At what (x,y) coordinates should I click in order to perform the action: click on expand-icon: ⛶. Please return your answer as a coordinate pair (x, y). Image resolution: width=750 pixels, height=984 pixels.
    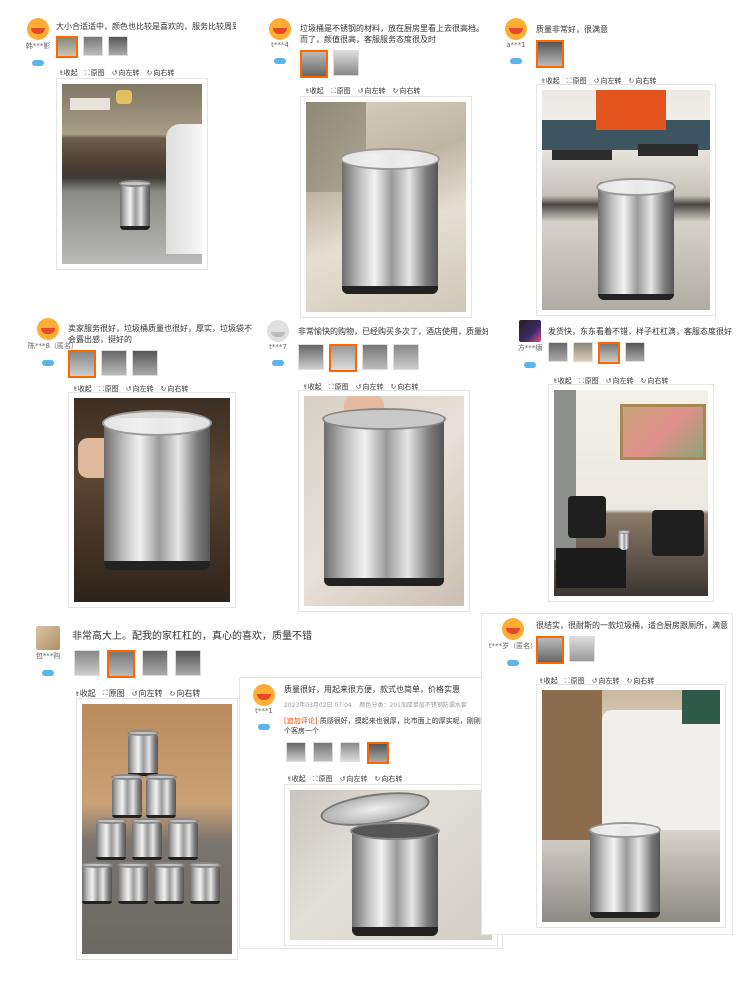
    Looking at the image, I should click on (315, 778).